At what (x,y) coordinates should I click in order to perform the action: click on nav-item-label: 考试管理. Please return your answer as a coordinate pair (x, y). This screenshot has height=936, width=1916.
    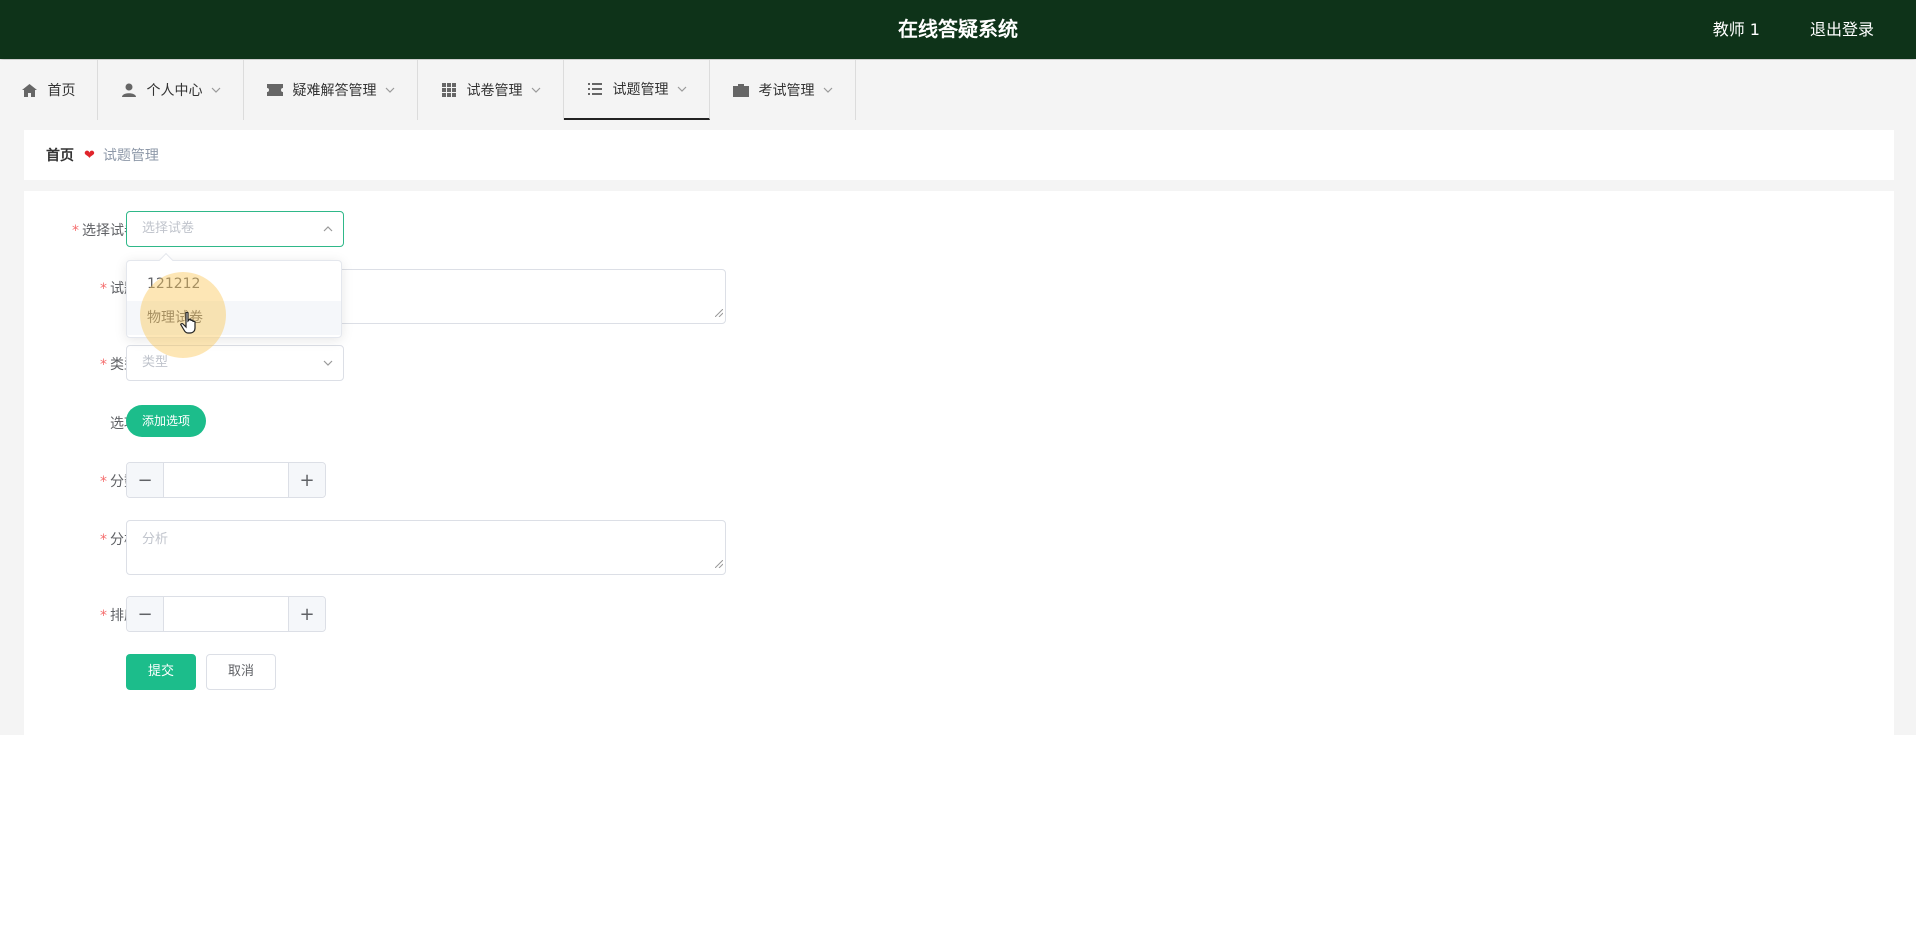
    Looking at the image, I should click on (786, 91).